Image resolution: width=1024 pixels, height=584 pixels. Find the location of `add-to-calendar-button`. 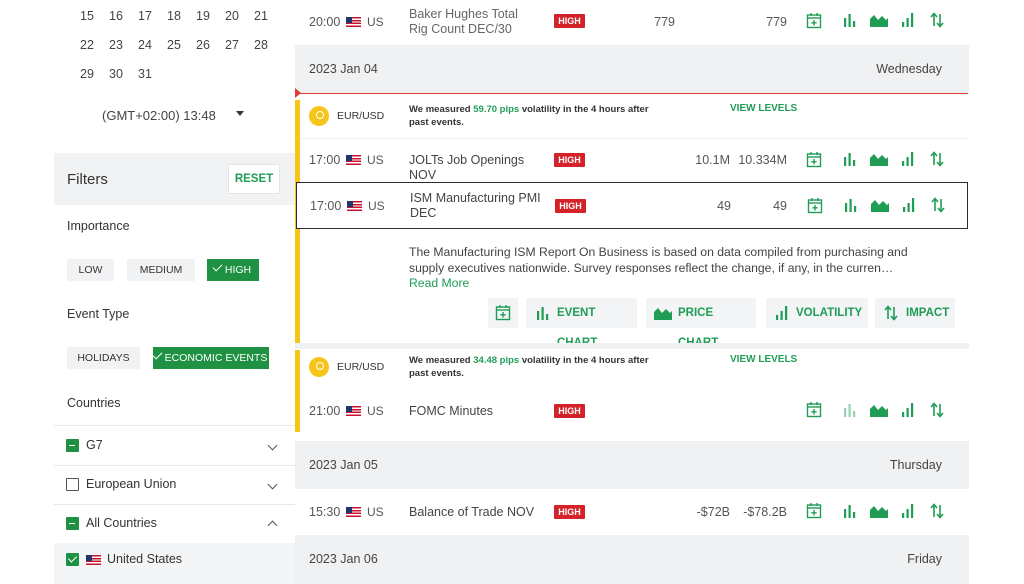

add-to-calendar-button is located at coordinates (503, 313).